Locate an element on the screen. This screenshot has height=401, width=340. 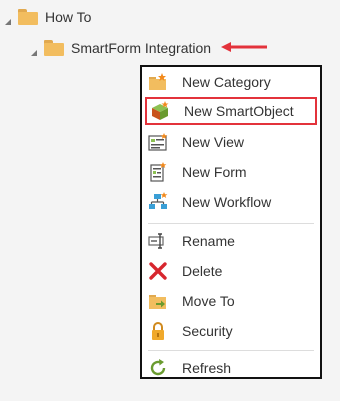
menu-item-label: New Category is located at coordinates (226, 82).